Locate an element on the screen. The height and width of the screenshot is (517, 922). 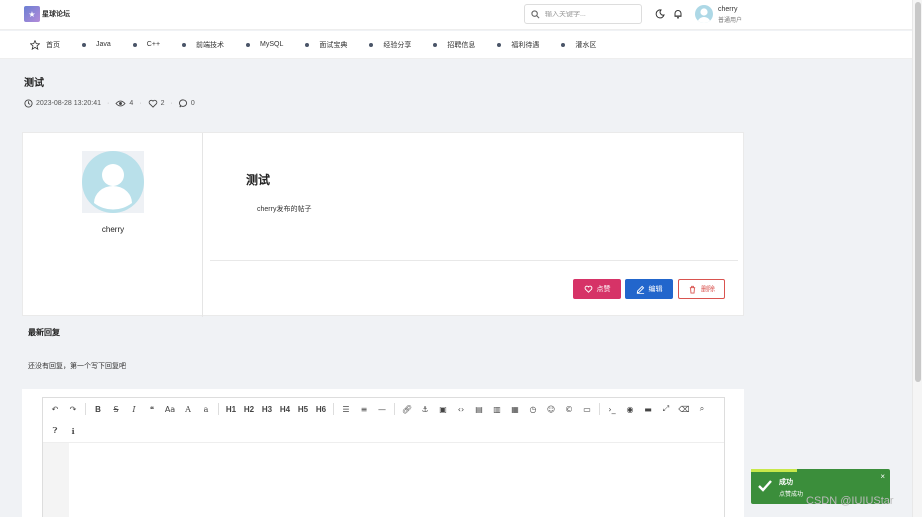
h5-button: H5 is located at coordinates (303, 409).